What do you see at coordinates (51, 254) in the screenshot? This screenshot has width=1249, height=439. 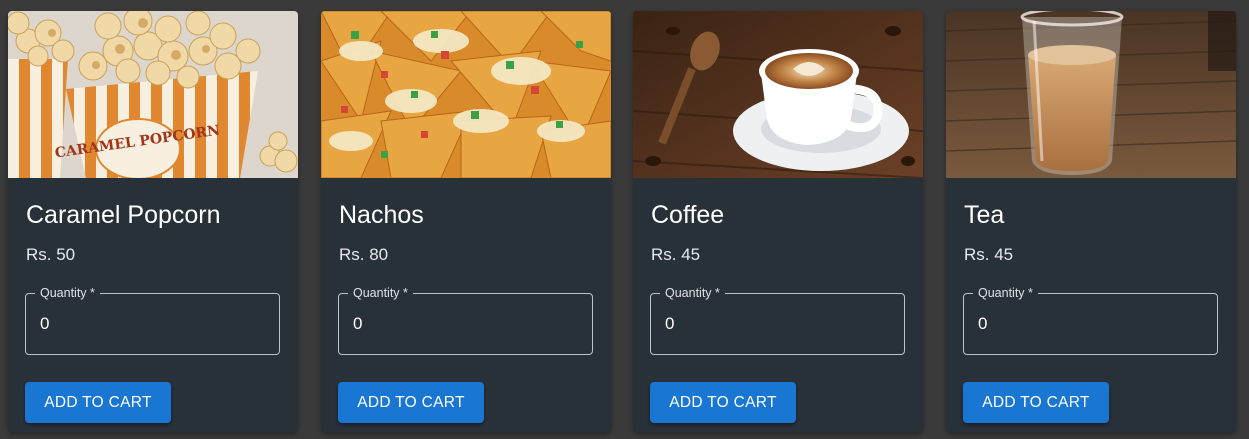 I see `product-price: Rs. 50` at bounding box center [51, 254].